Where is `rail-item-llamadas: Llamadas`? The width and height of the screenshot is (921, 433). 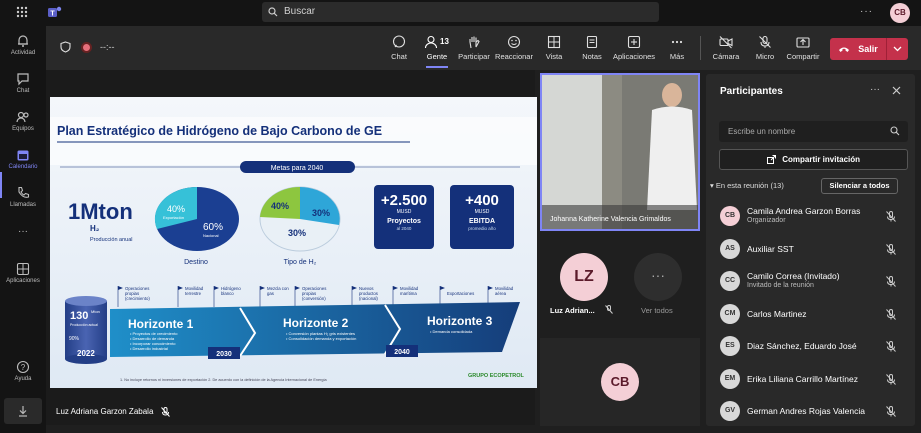 rail-item-llamadas: Llamadas is located at coordinates (23, 197).